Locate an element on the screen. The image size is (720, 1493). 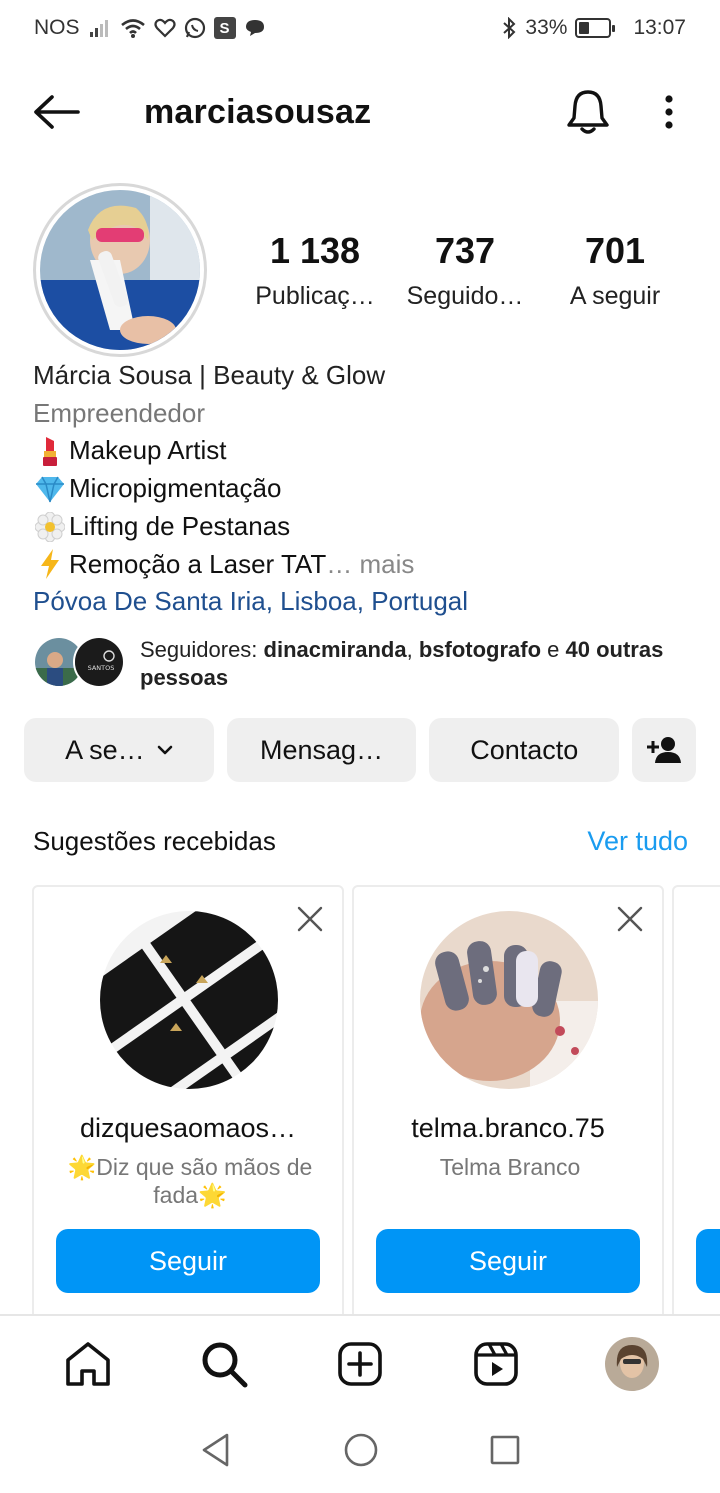
bio-text: Lifting de Pestanas is located at coordinates (180, 525).